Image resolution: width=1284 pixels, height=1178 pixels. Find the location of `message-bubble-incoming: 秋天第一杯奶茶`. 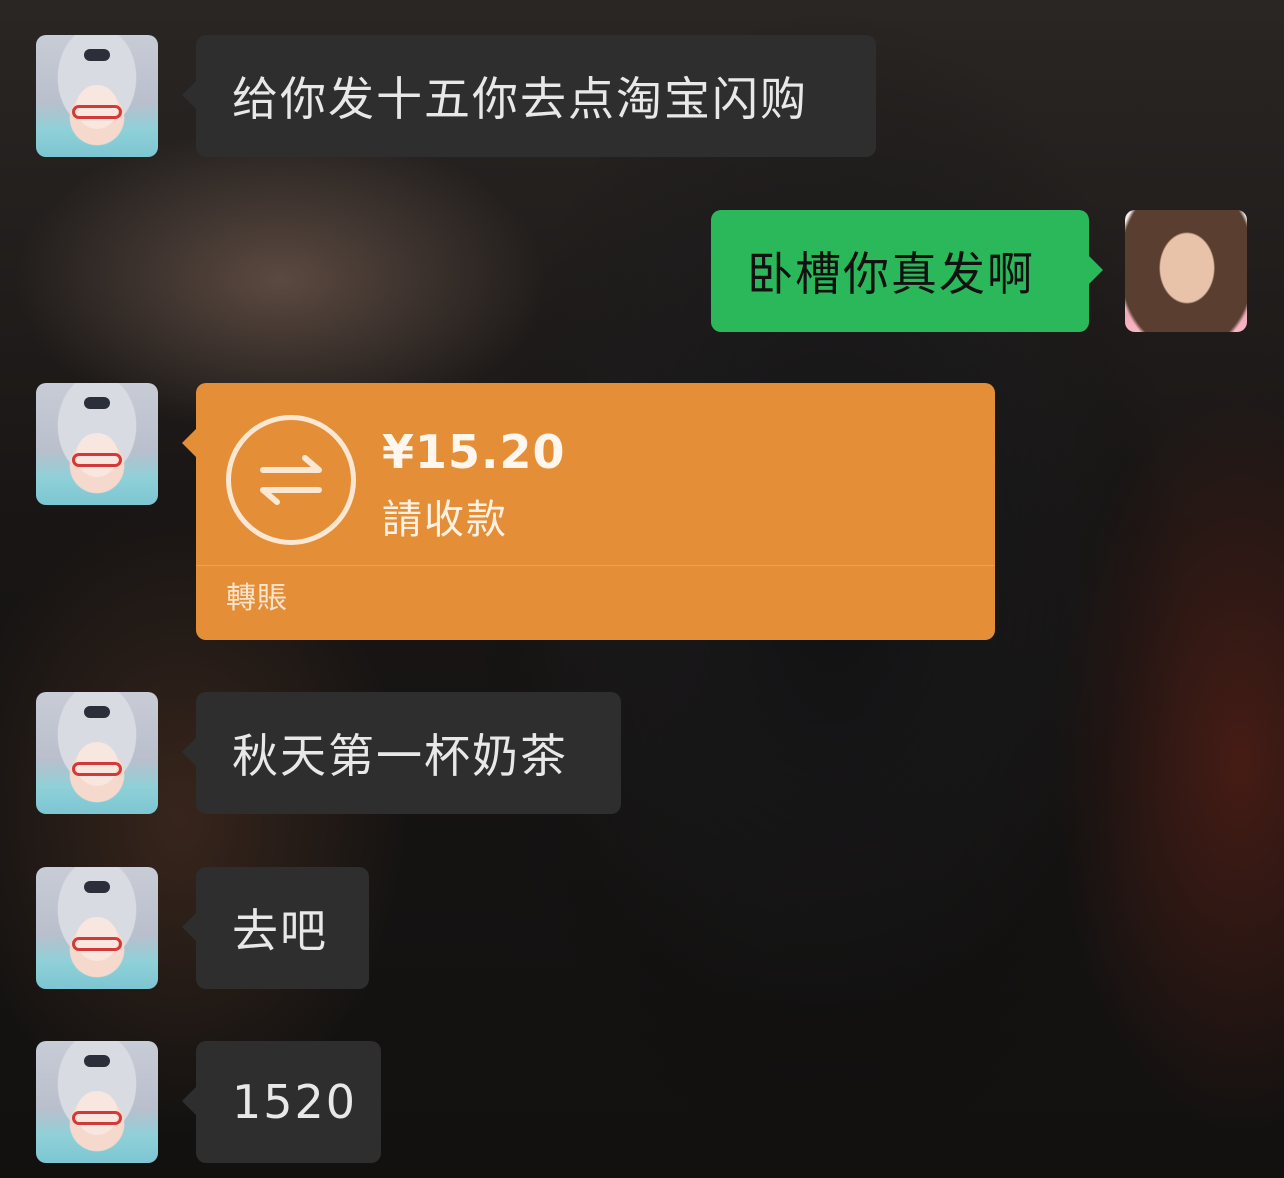

message-bubble-incoming: 秋天第一杯奶茶 is located at coordinates (401, 753).